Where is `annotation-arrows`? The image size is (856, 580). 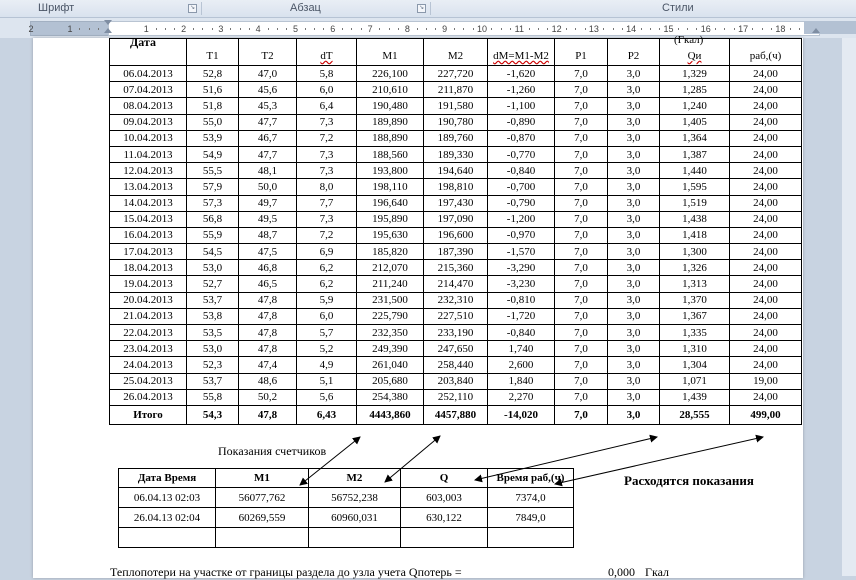
annotation-arrows is located at coordinates (531, 460).